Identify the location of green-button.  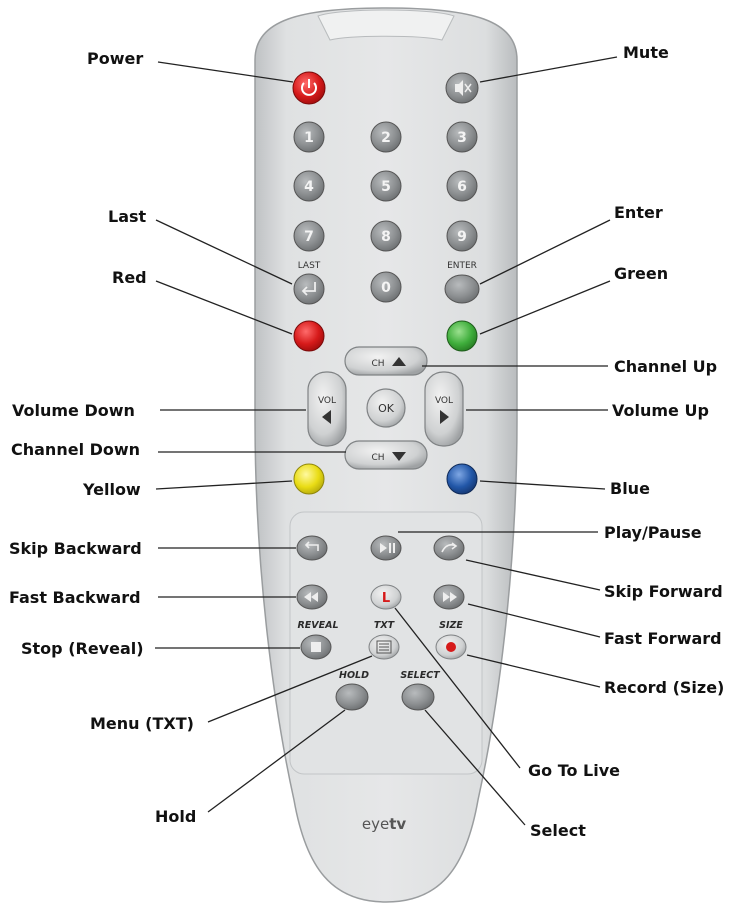
(462, 336).